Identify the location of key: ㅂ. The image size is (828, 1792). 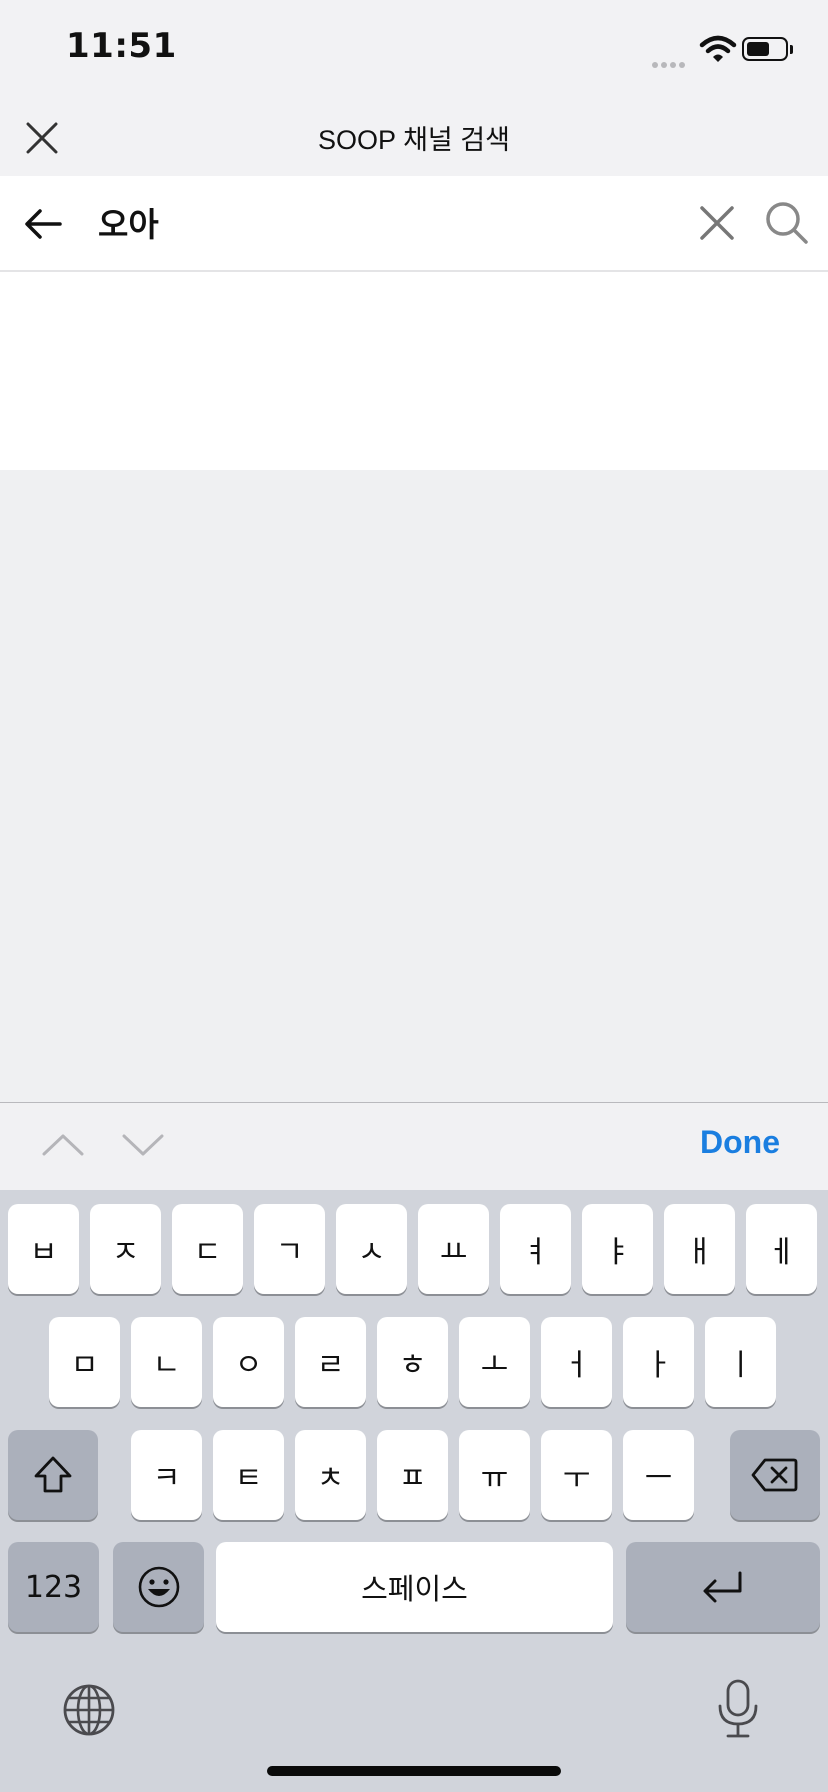
(43, 1249).